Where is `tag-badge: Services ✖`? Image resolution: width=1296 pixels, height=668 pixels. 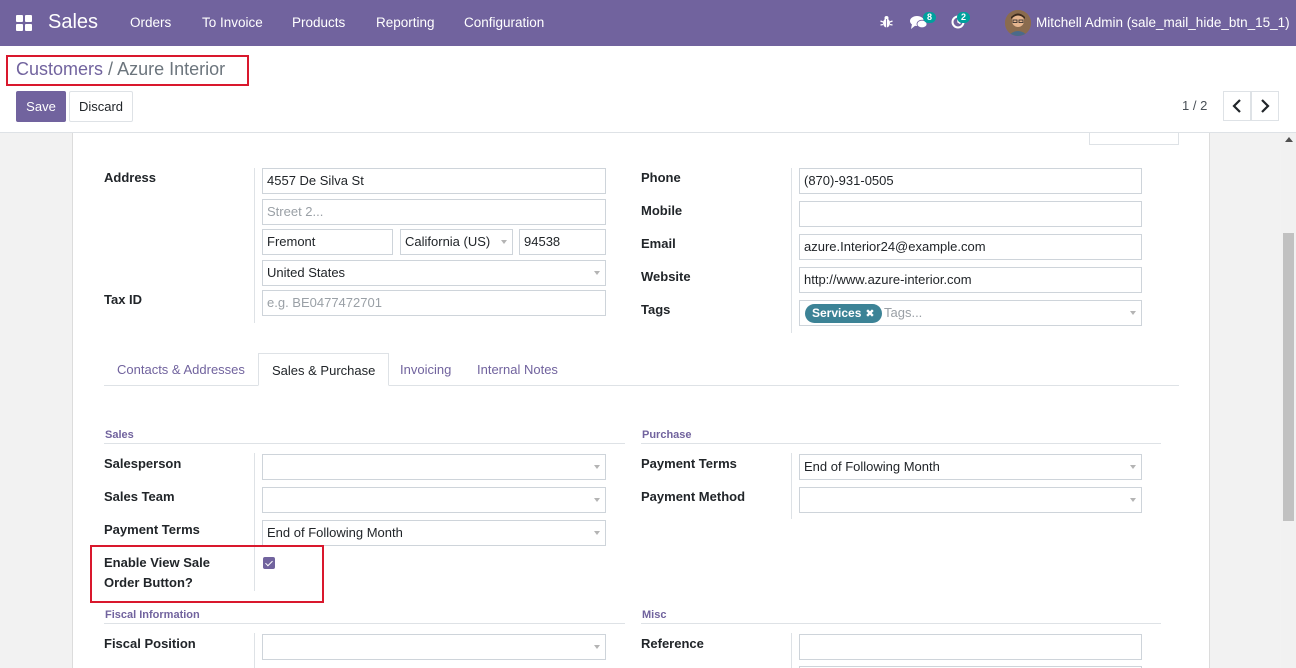
tag-badge: Services ✖ is located at coordinates (843, 313).